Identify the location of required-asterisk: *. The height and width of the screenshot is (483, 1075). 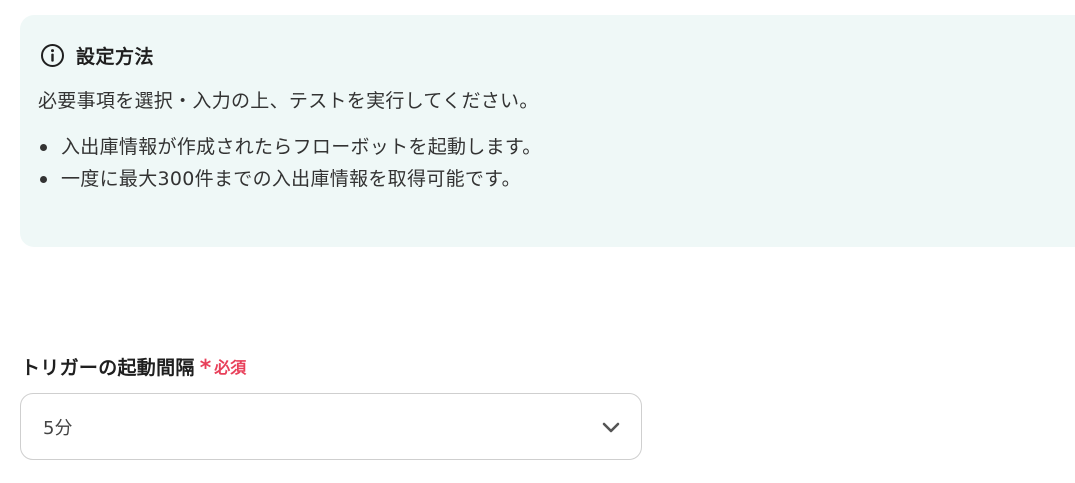
(205, 368).